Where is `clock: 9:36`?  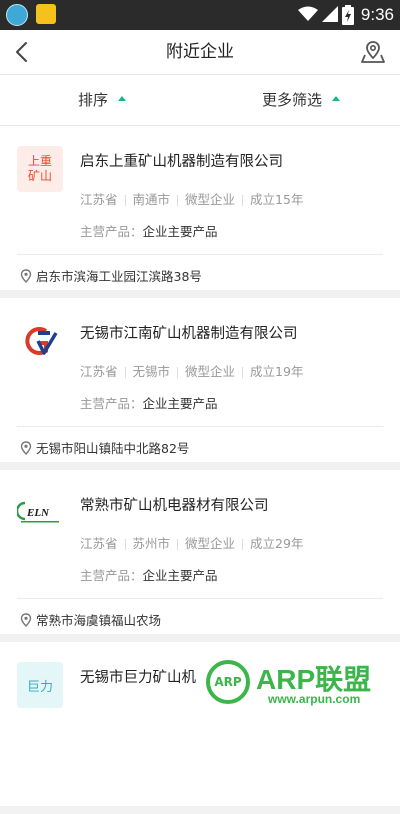 clock: 9:36 is located at coordinates (377, 14).